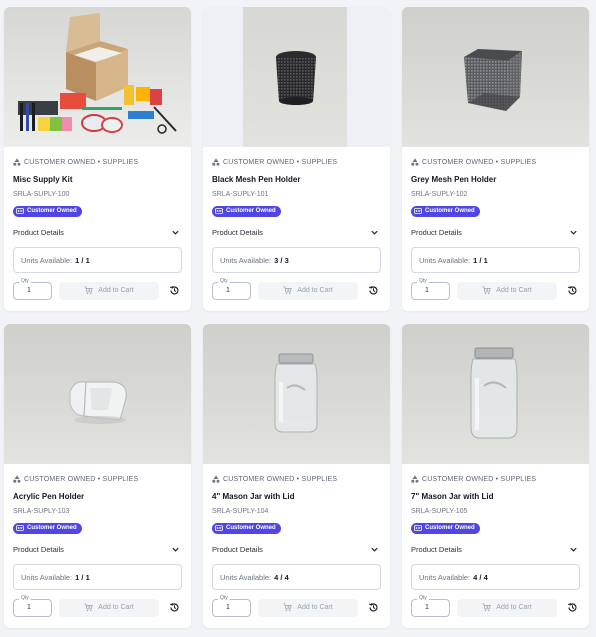  Describe the element at coordinates (439, 194) in the screenshot. I see `product-sku: SRLA-SUPLY-102` at that location.